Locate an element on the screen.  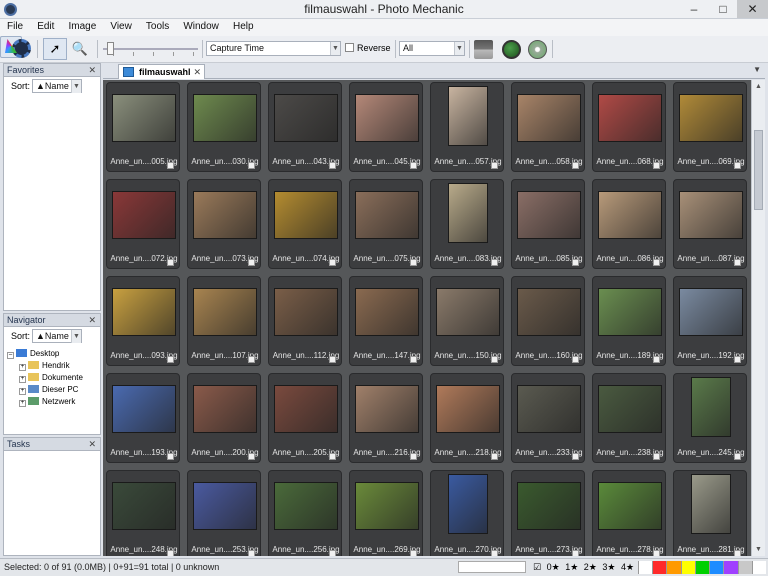
thumbnail-cell: Anne_un....085.jpg is located at coordinates (548, 224).